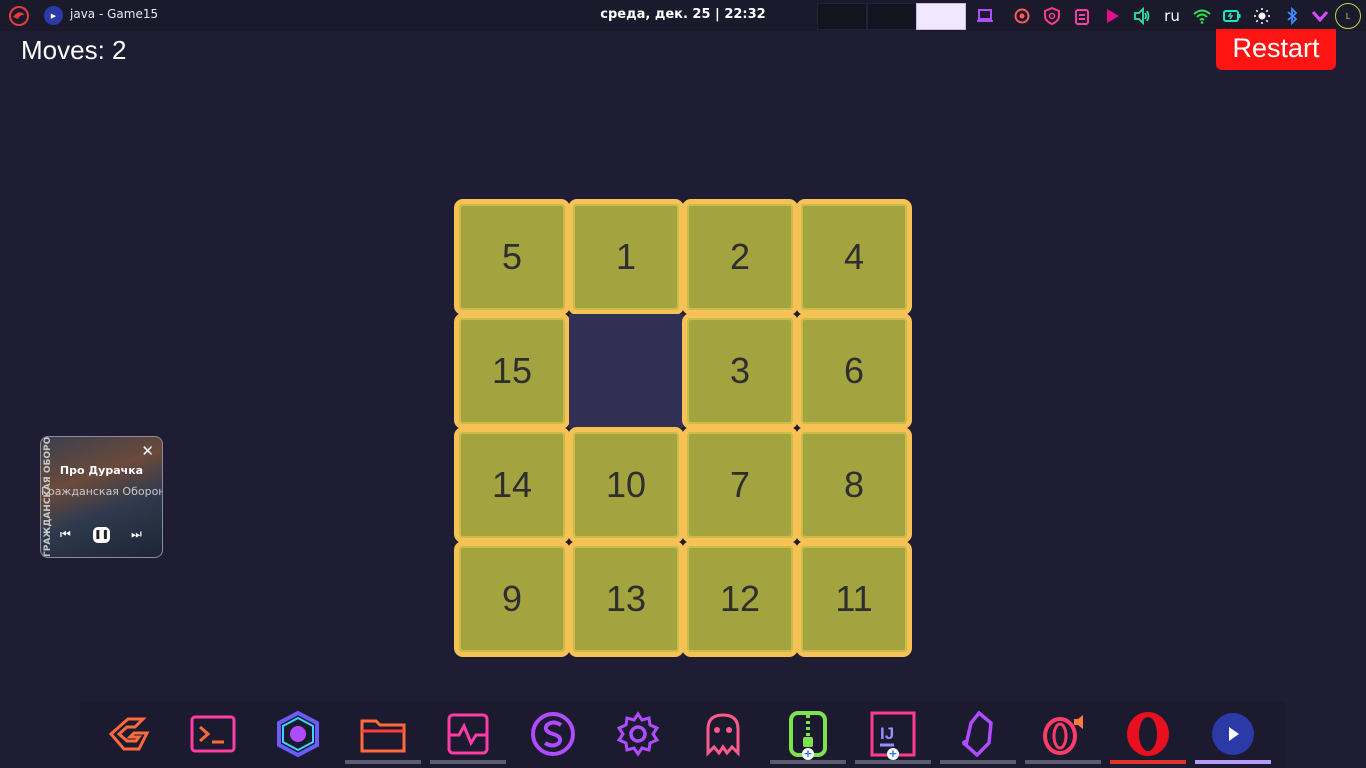 The image size is (1366, 768). What do you see at coordinates (512, 257) in the screenshot?
I see `puzzle-tile: 5` at bounding box center [512, 257].